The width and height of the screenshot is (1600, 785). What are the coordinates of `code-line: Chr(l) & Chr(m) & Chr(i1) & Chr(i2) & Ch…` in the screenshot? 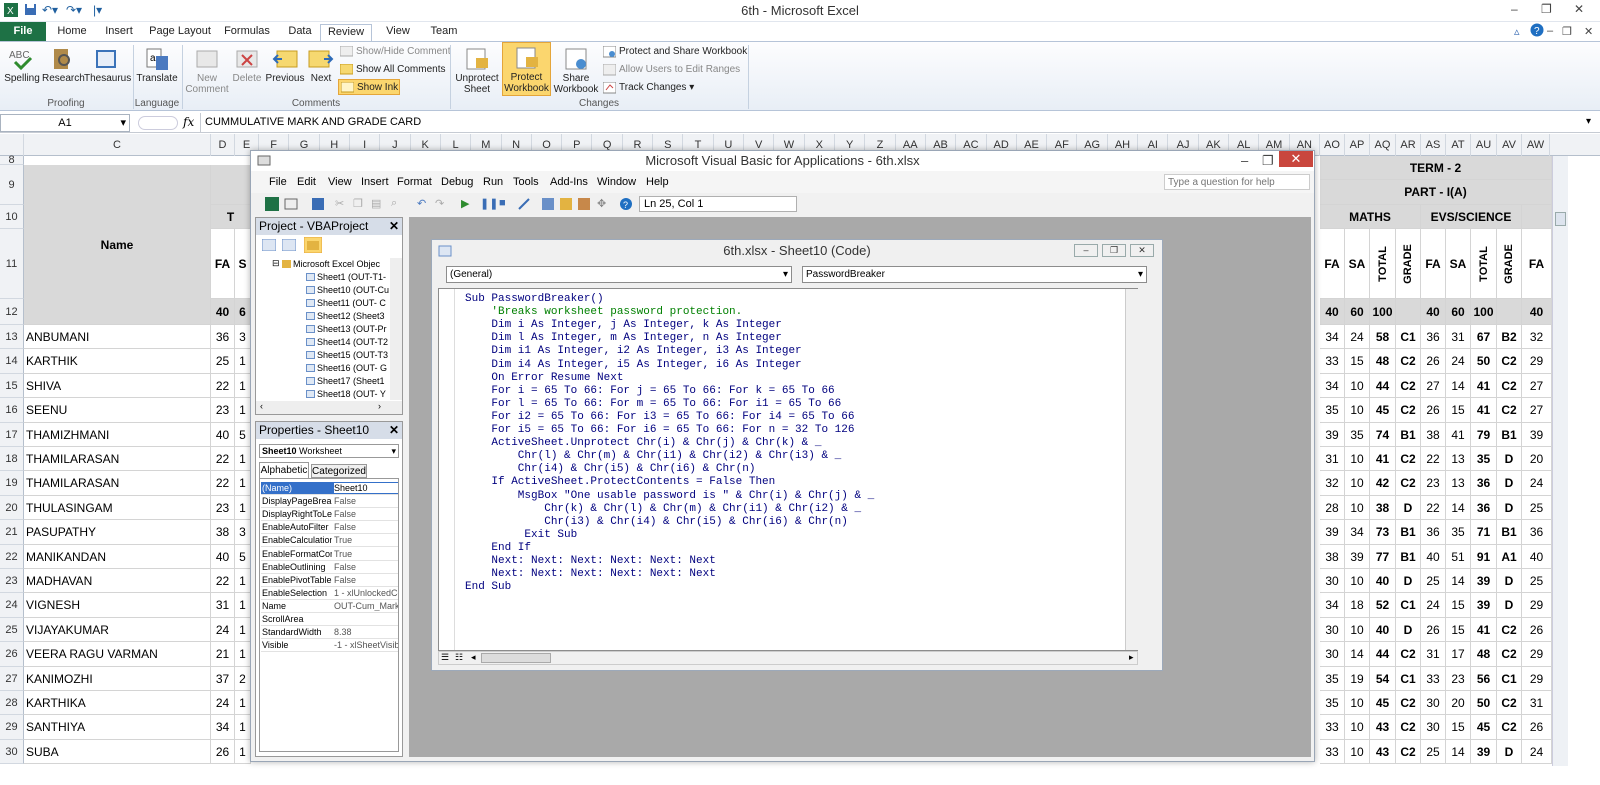 It's located at (653, 456).